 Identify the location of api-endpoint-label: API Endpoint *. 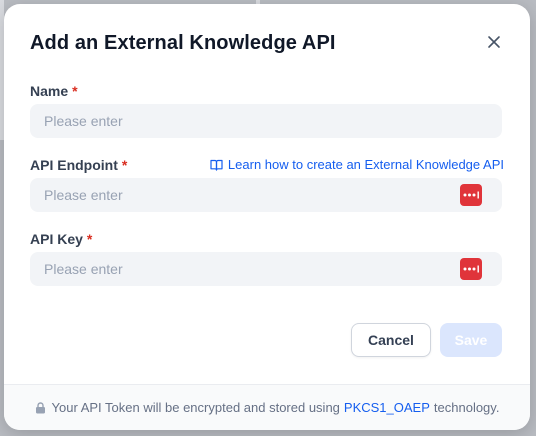
(78, 165).